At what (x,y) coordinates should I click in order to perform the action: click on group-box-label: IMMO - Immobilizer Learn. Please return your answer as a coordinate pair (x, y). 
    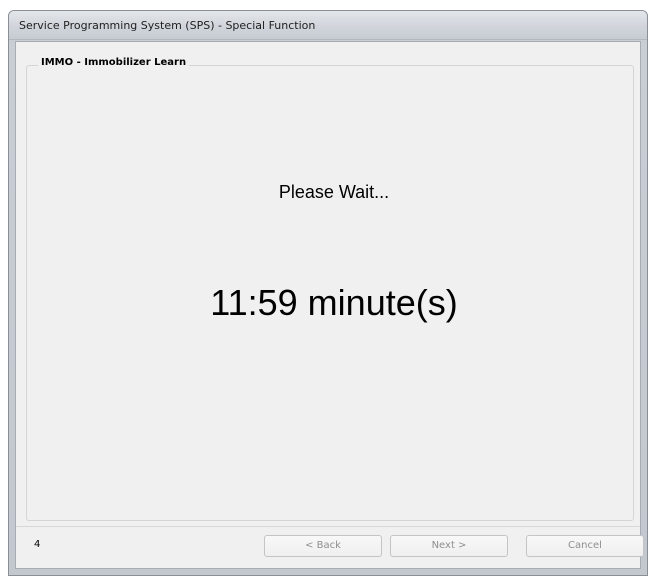
    Looking at the image, I should click on (114, 62).